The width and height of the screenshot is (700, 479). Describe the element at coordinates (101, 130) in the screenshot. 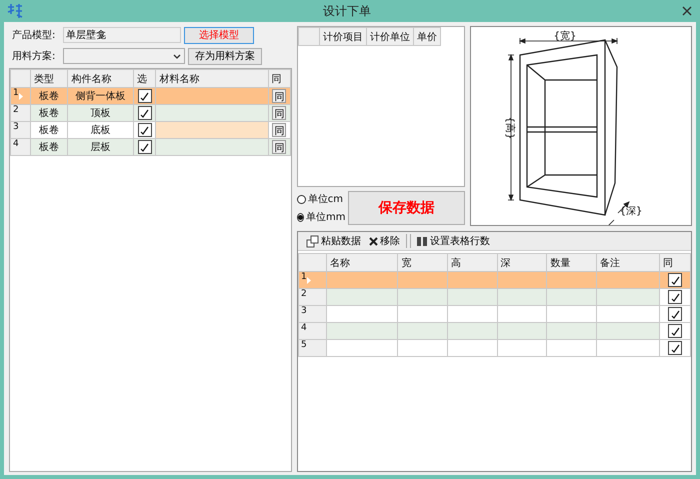

I see `table-cell: 底板` at that location.